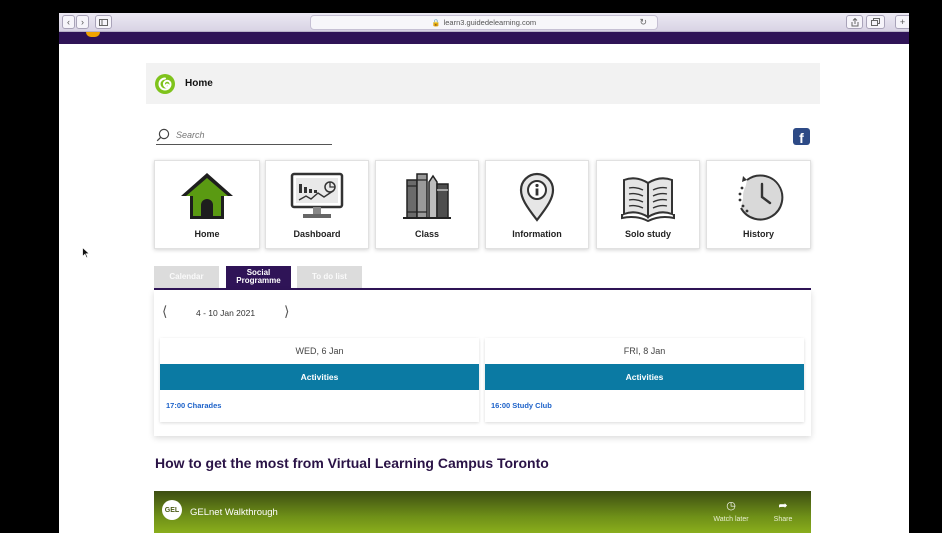  What do you see at coordinates (644, 351) in the screenshot?
I see `day-date: FRI, 8 Jan` at bounding box center [644, 351].